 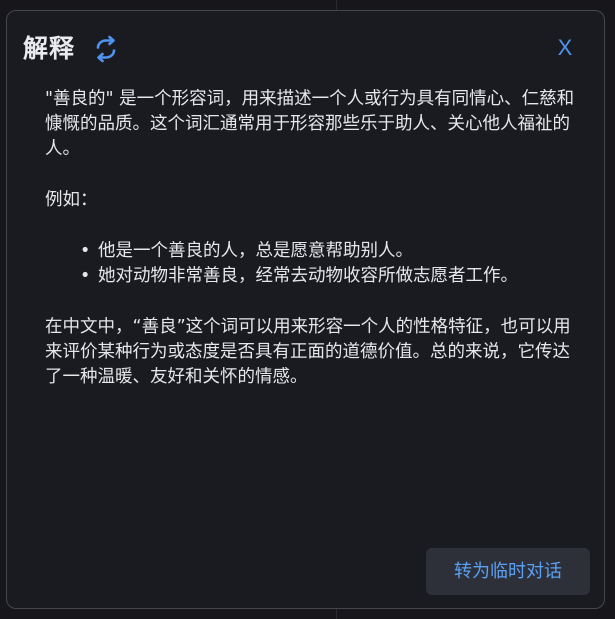 What do you see at coordinates (508, 571) in the screenshot?
I see `convert-to-temp-chat-button: 转为临时对话` at bounding box center [508, 571].